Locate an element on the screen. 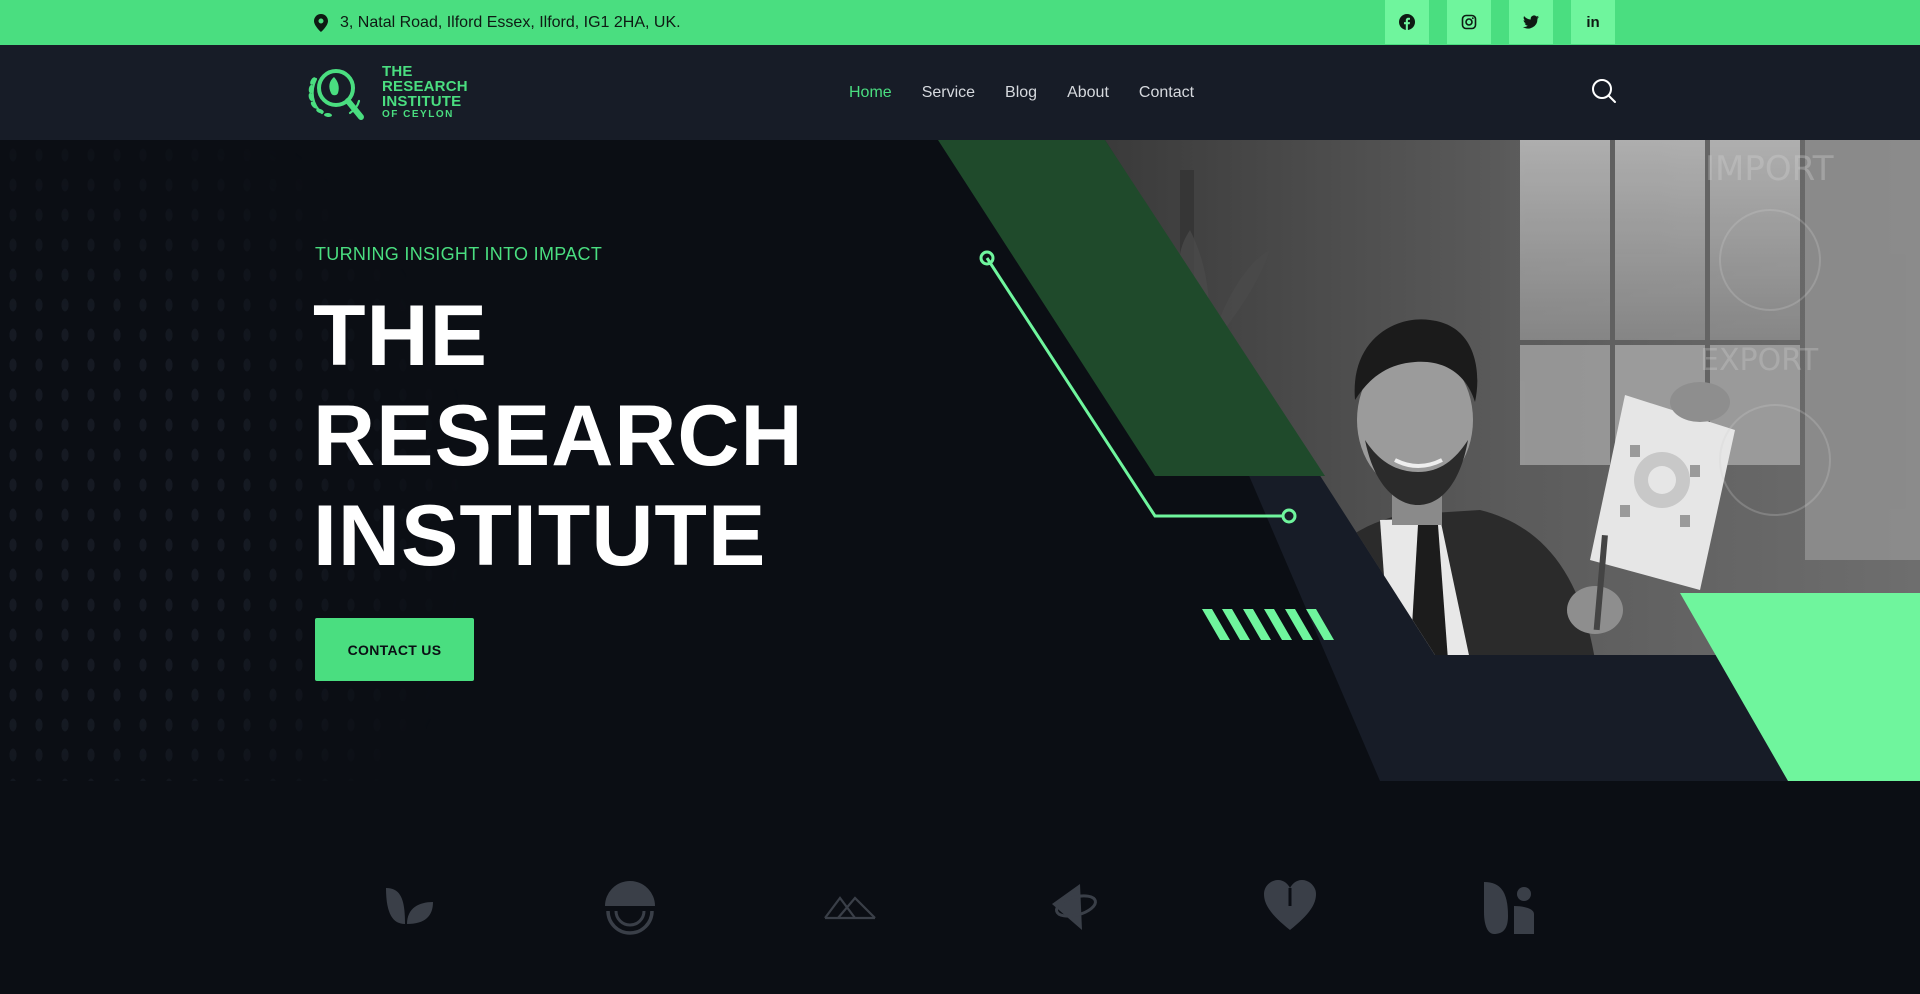 The width and height of the screenshot is (1920, 994). nav-blog: Blog is located at coordinates (1021, 93).